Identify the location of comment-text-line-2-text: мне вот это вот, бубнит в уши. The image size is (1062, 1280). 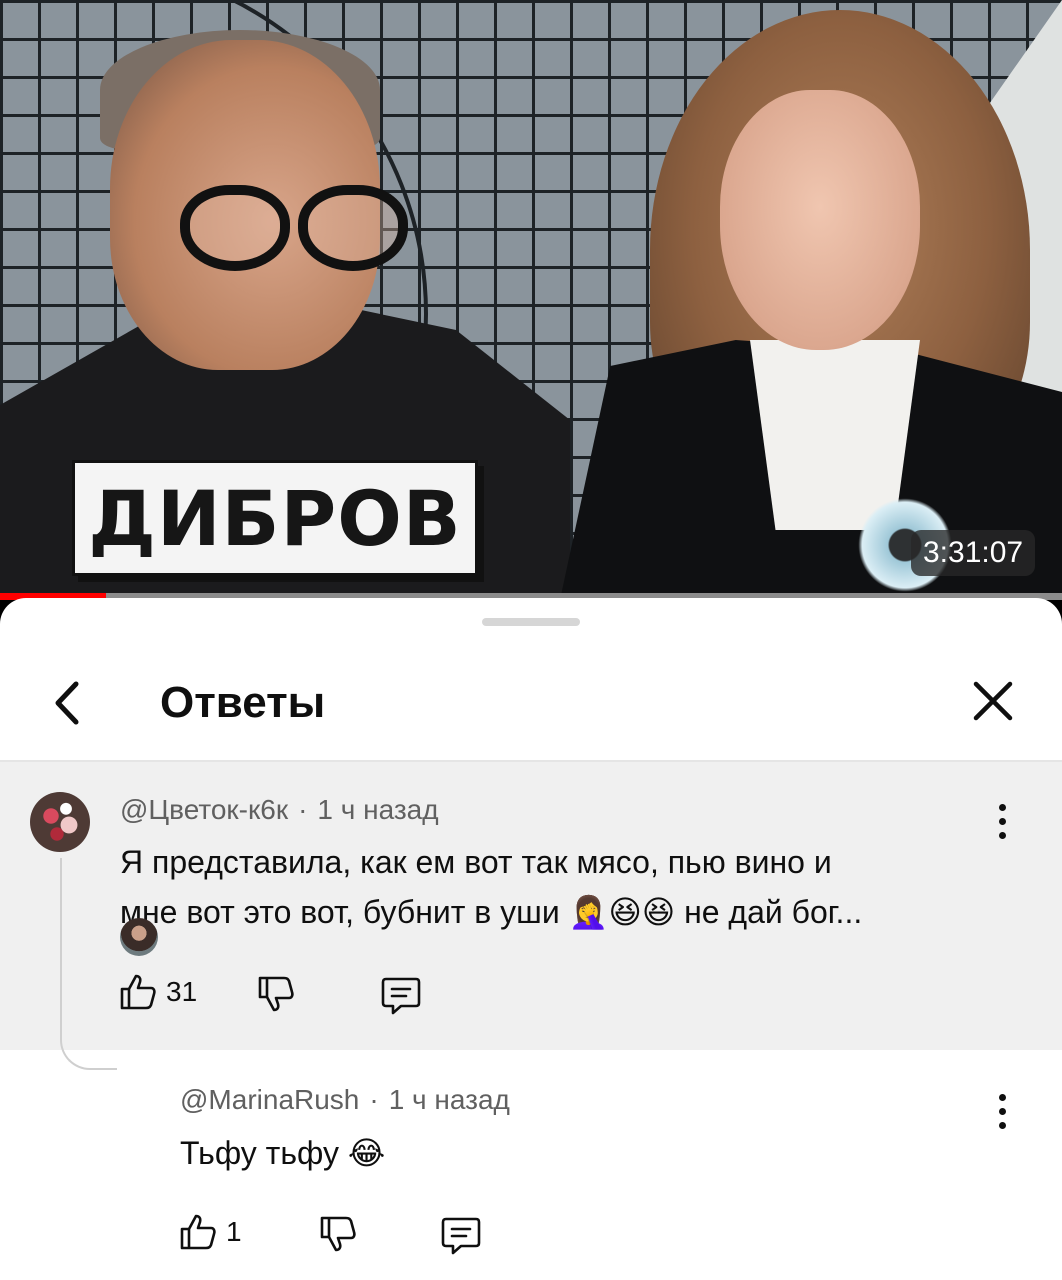
(340, 912).